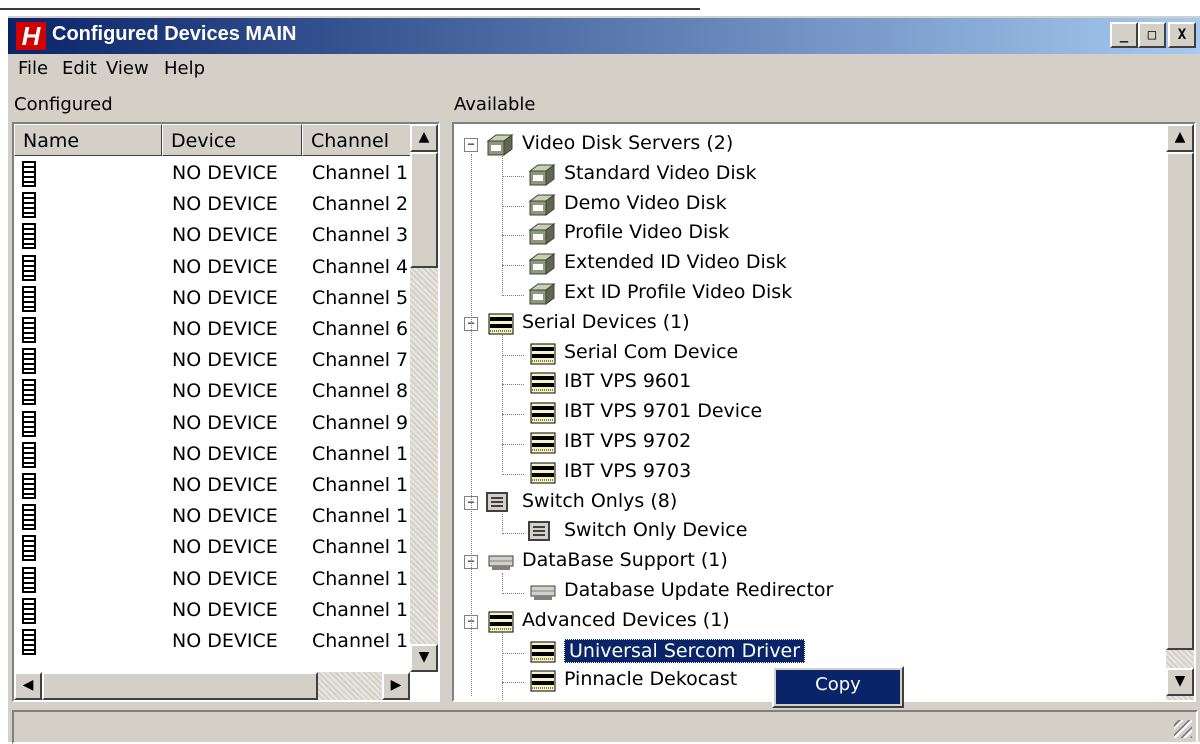 This screenshot has width=1200, height=744. Describe the element at coordinates (396, 686) in the screenshot. I see `scroll-right-button: ▶` at that location.